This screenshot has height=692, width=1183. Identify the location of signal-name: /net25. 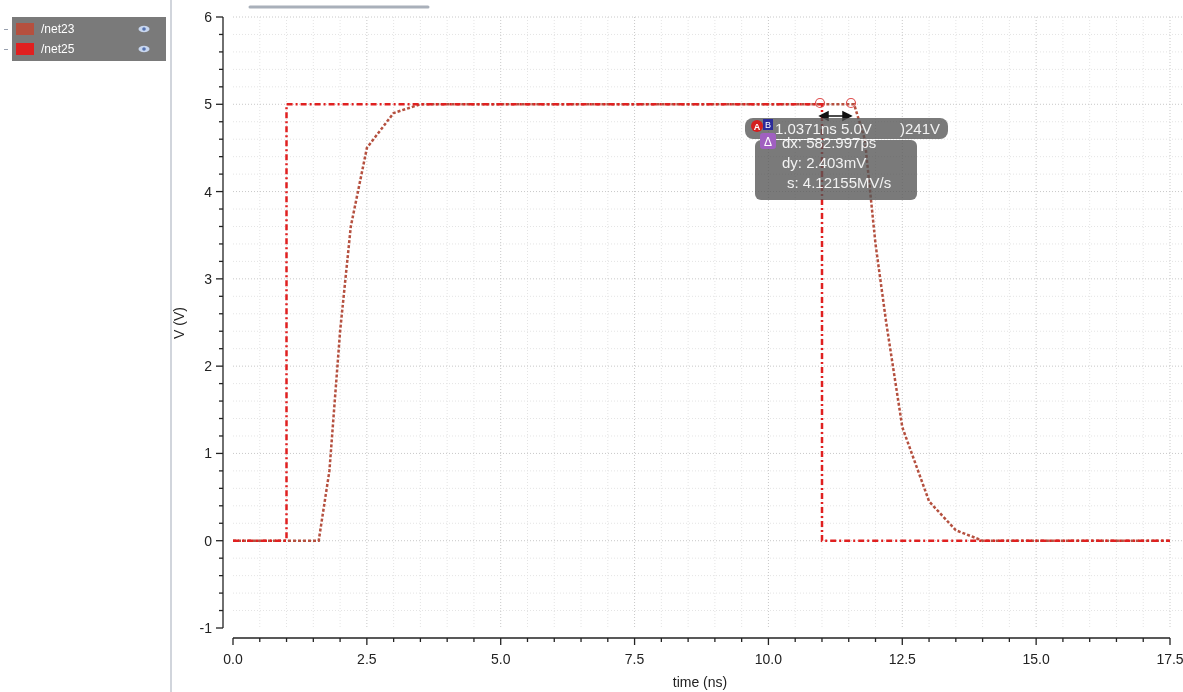
(89, 49).